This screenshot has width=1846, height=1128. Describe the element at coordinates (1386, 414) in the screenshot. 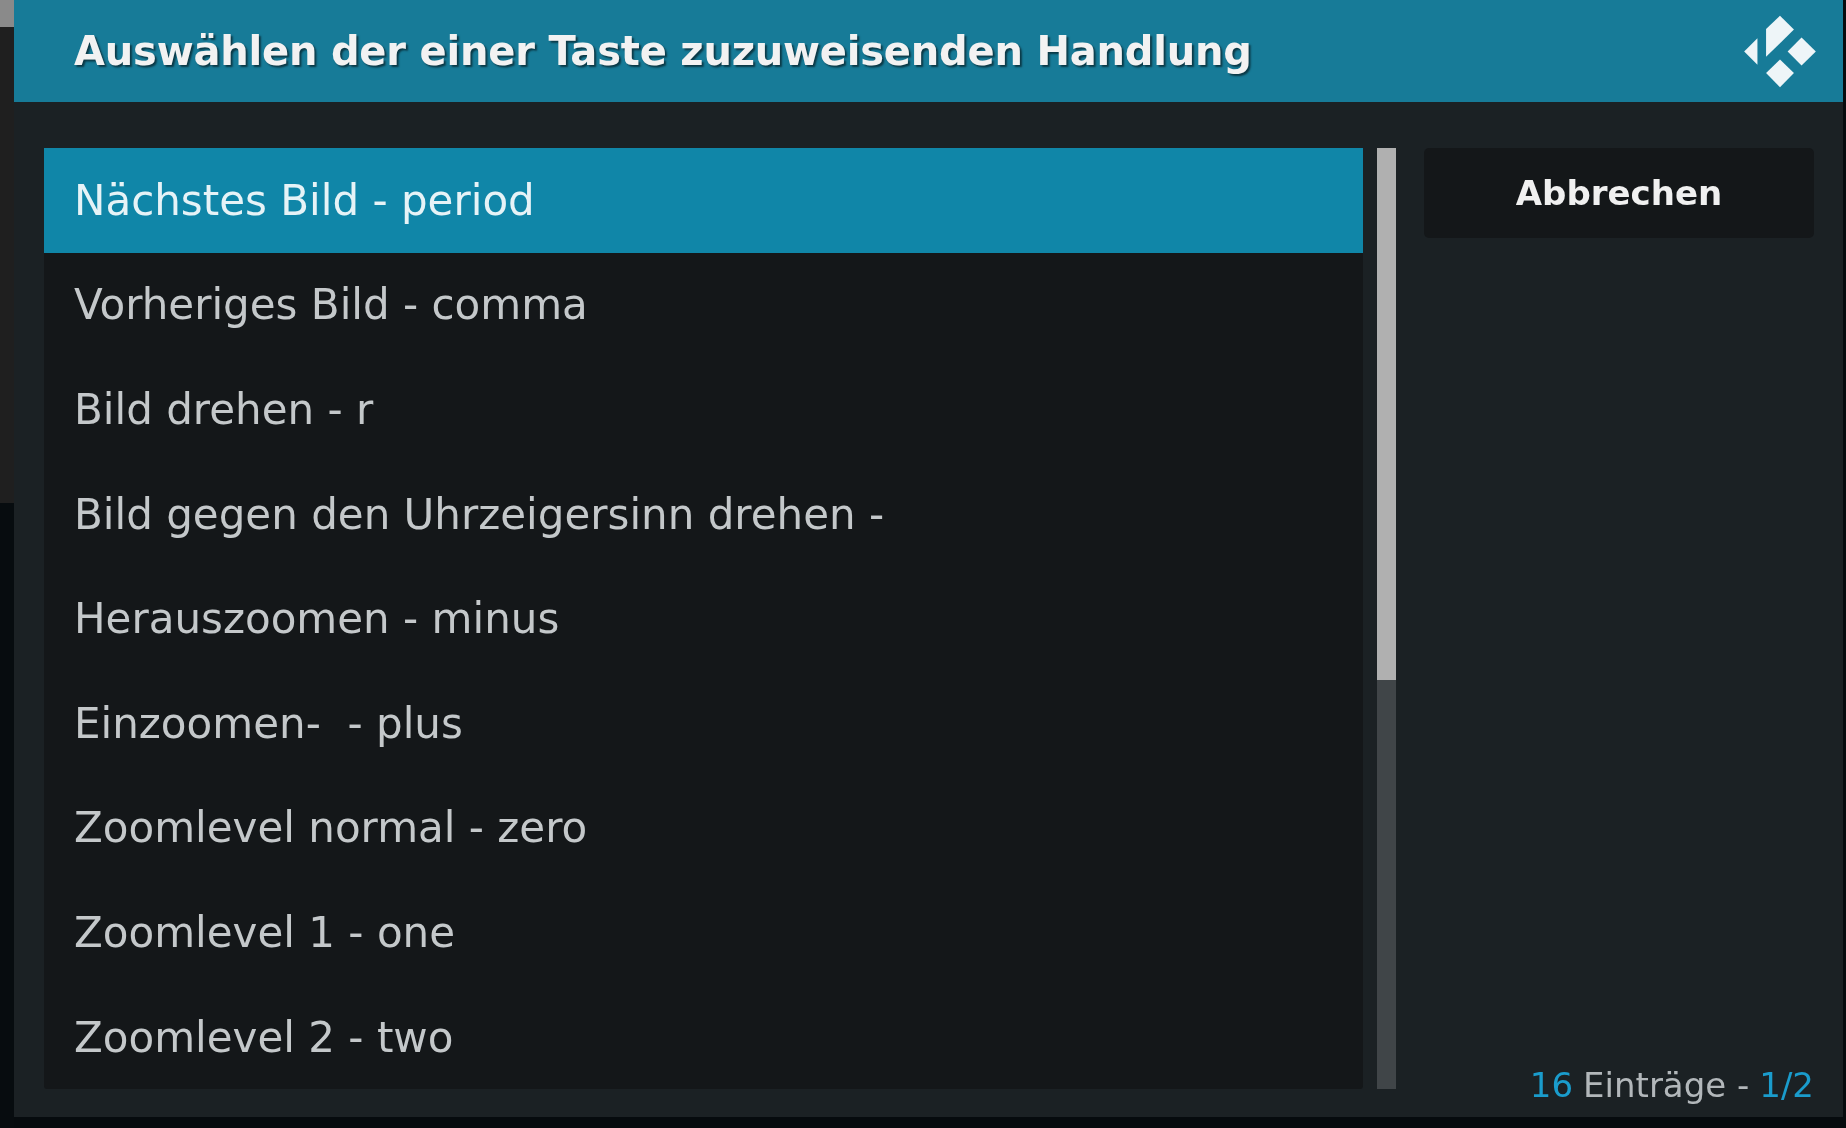

I see `scrollbar-thumb` at that location.